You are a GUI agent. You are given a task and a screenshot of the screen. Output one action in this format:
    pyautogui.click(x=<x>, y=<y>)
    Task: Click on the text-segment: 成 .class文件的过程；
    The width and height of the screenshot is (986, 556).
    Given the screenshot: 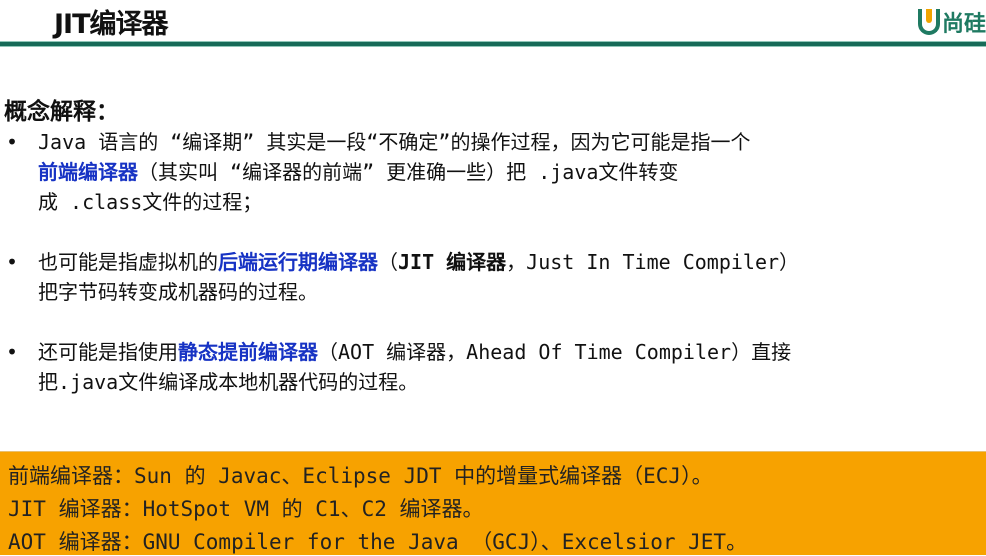 What is the action you would take?
    pyautogui.click(x=150, y=202)
    